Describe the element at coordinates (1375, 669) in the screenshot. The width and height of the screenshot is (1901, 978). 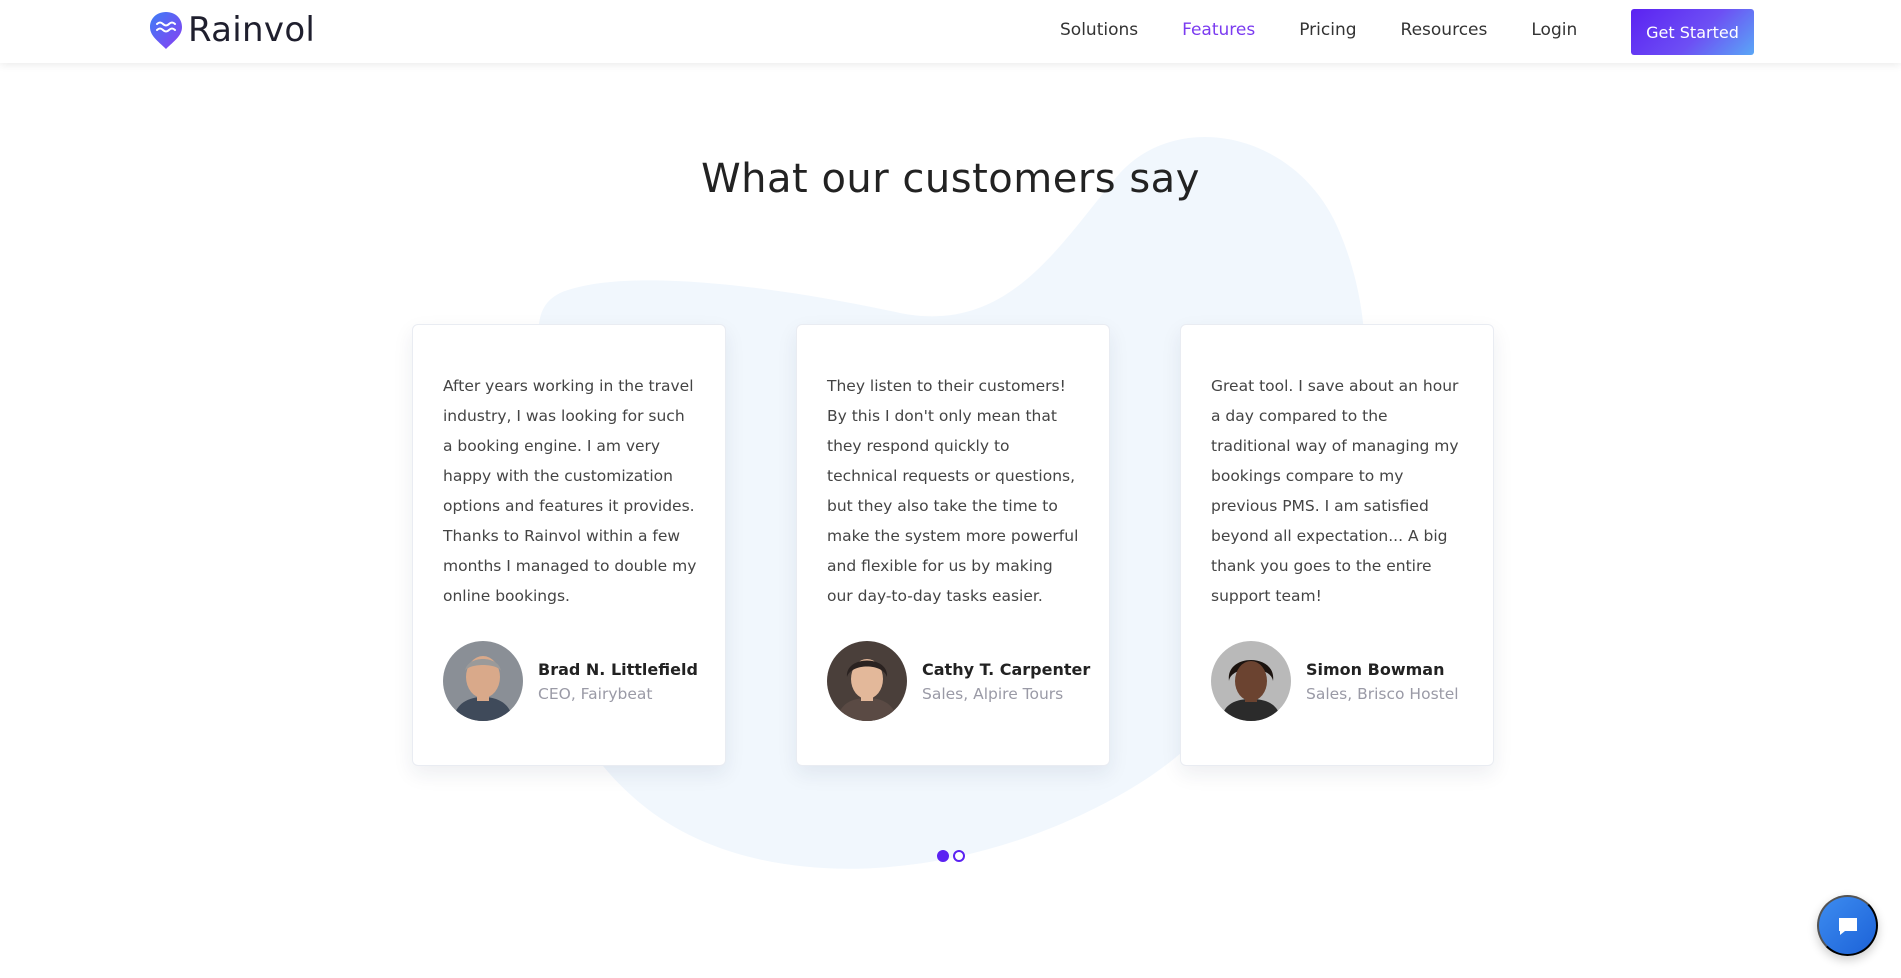
I see `author-name: Simon Bowman` at that location.